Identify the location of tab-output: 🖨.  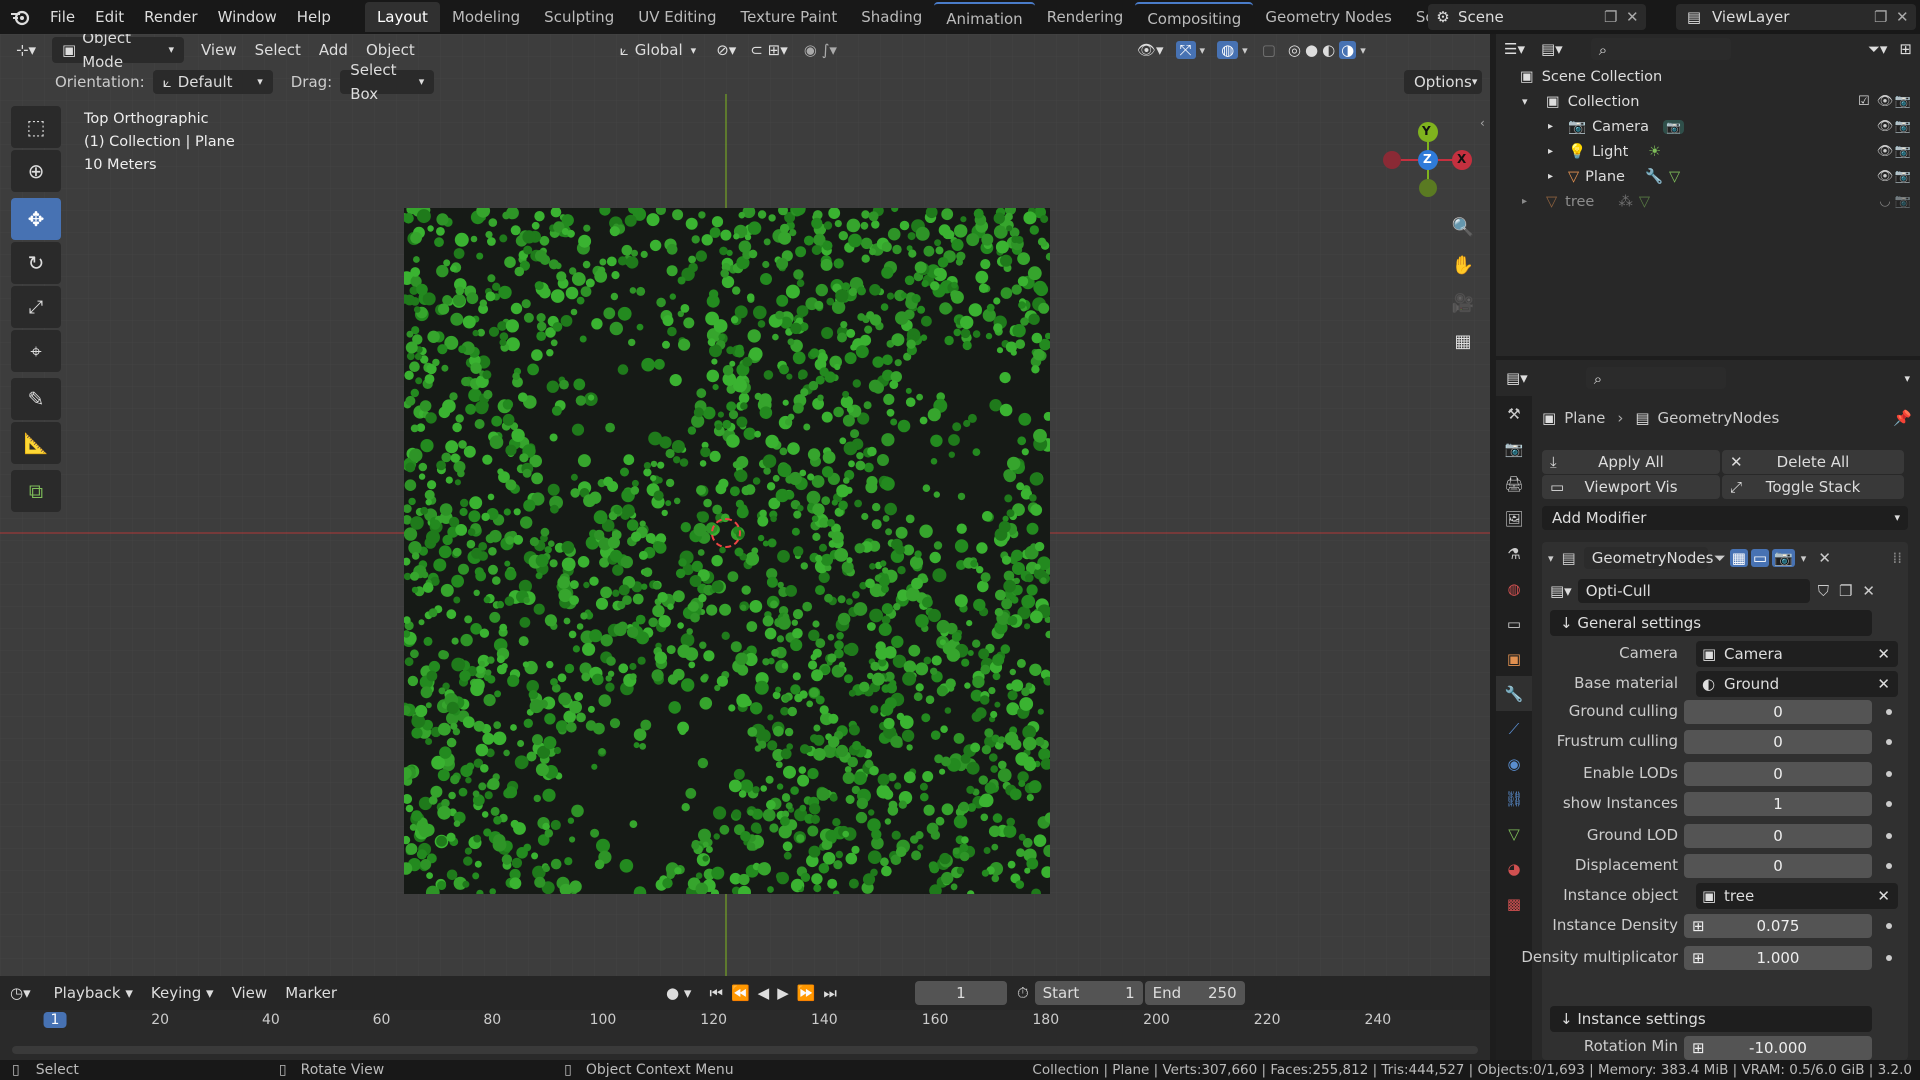
(1514, 483).